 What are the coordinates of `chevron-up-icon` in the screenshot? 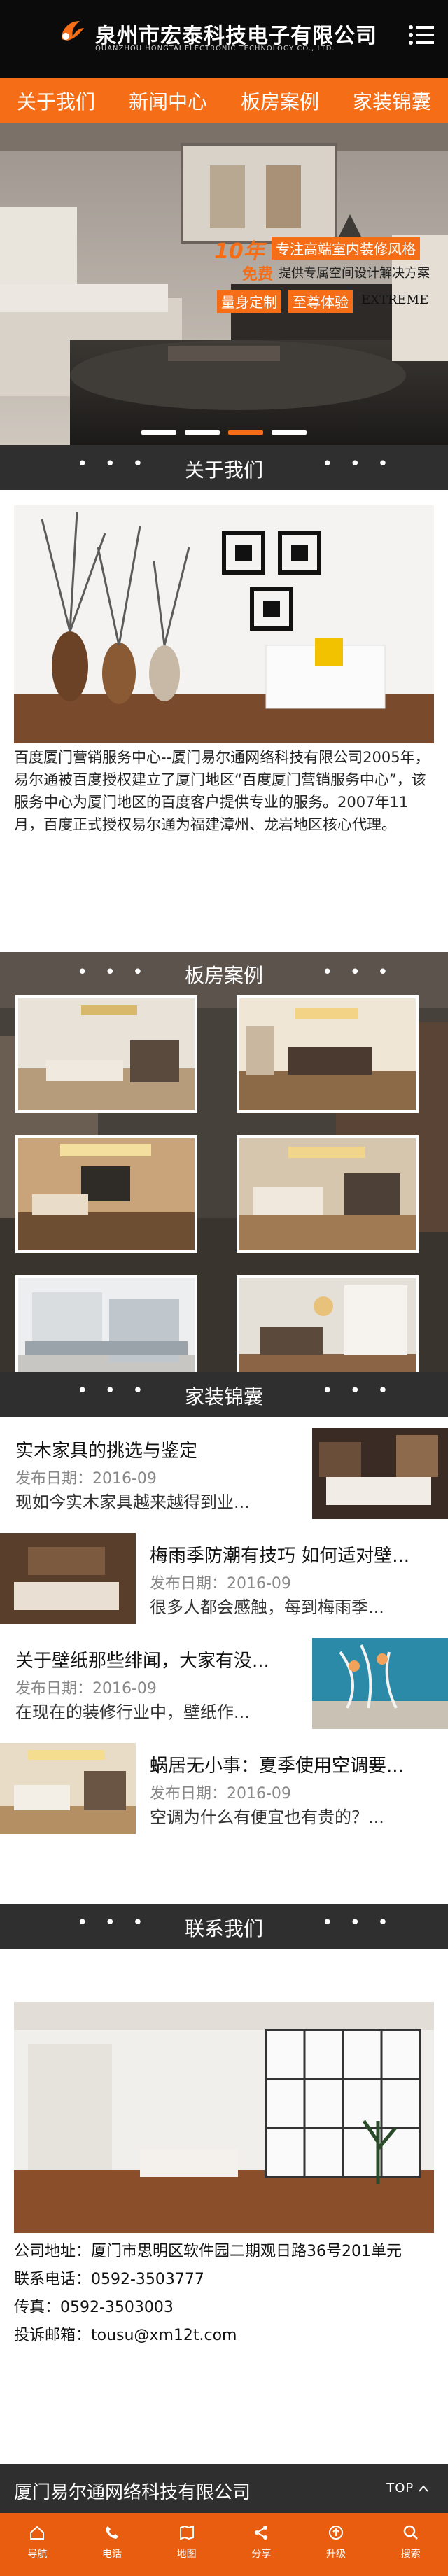 It's located at (423, 2488).